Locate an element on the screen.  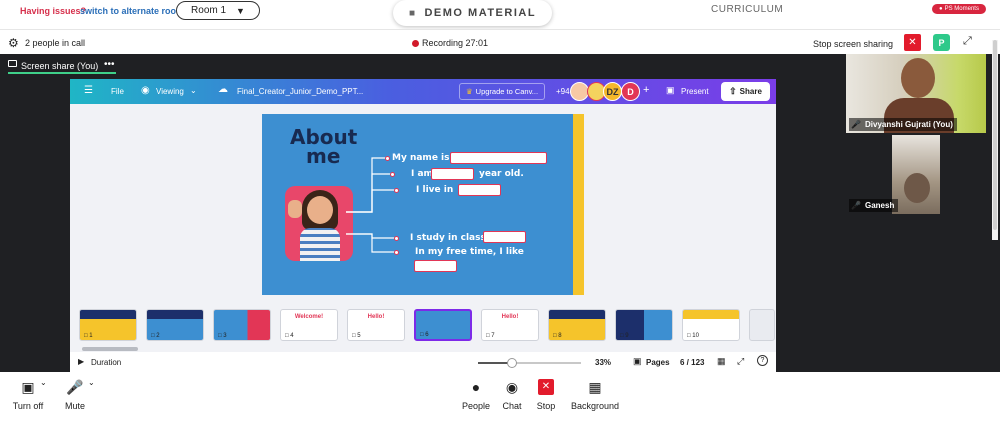
slide-thumbnail: □ 2 is located at coordinates (175, 325).